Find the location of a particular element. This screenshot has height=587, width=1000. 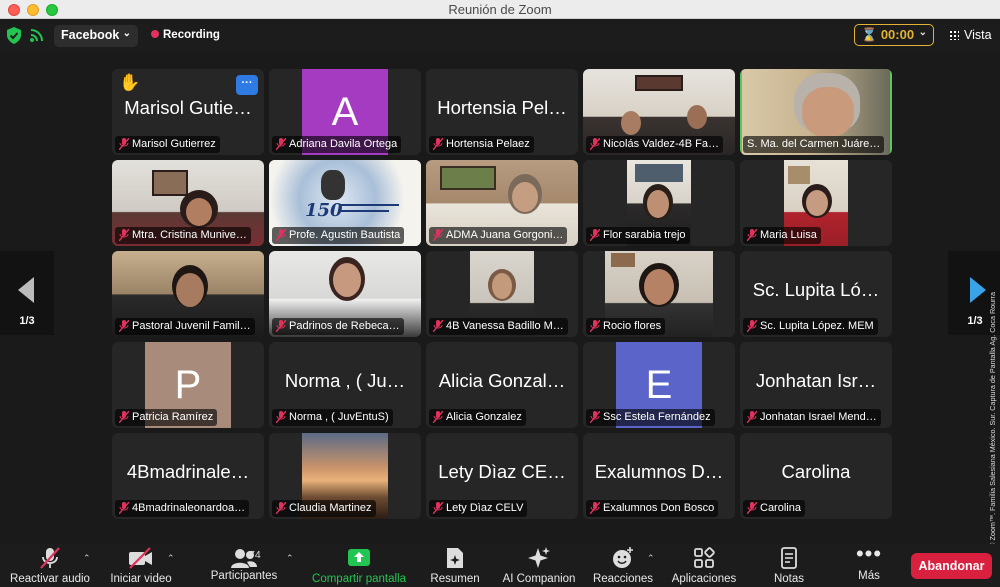

start-video-label: Iniciar video is located at coordinates (141, 579).